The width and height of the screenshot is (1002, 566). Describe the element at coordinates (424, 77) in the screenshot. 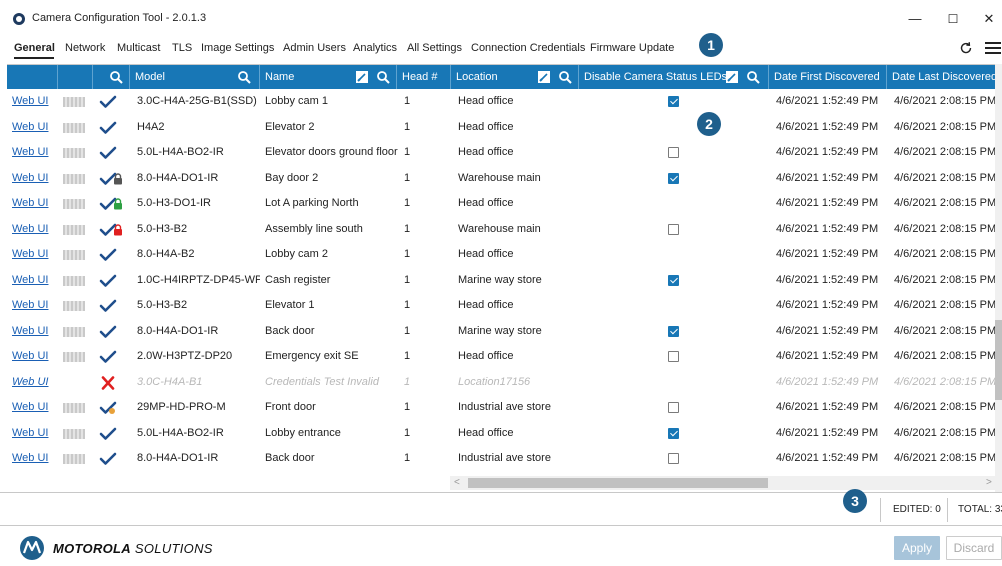

I see `header-head: Head #` at that location.